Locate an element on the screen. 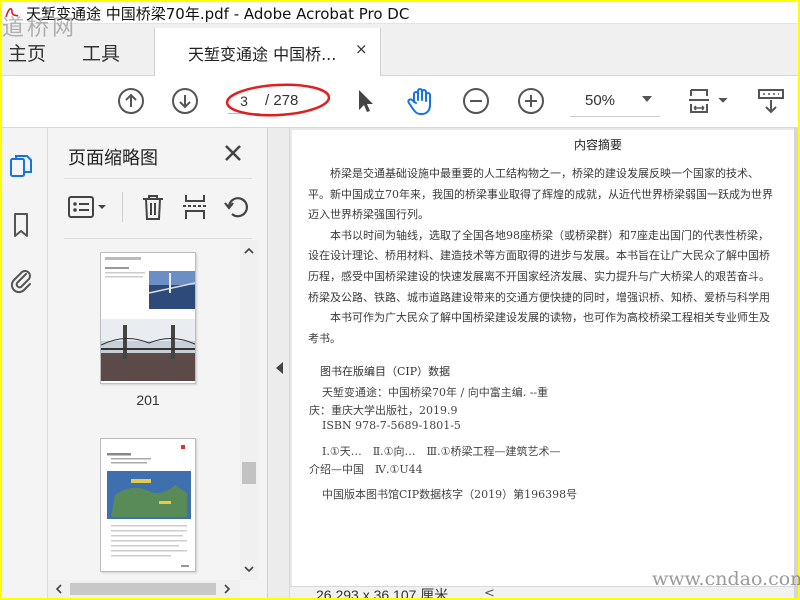 The height and width of the screenshot is (600, 800). scroll-up-icon is located at coordinates (249, 251).